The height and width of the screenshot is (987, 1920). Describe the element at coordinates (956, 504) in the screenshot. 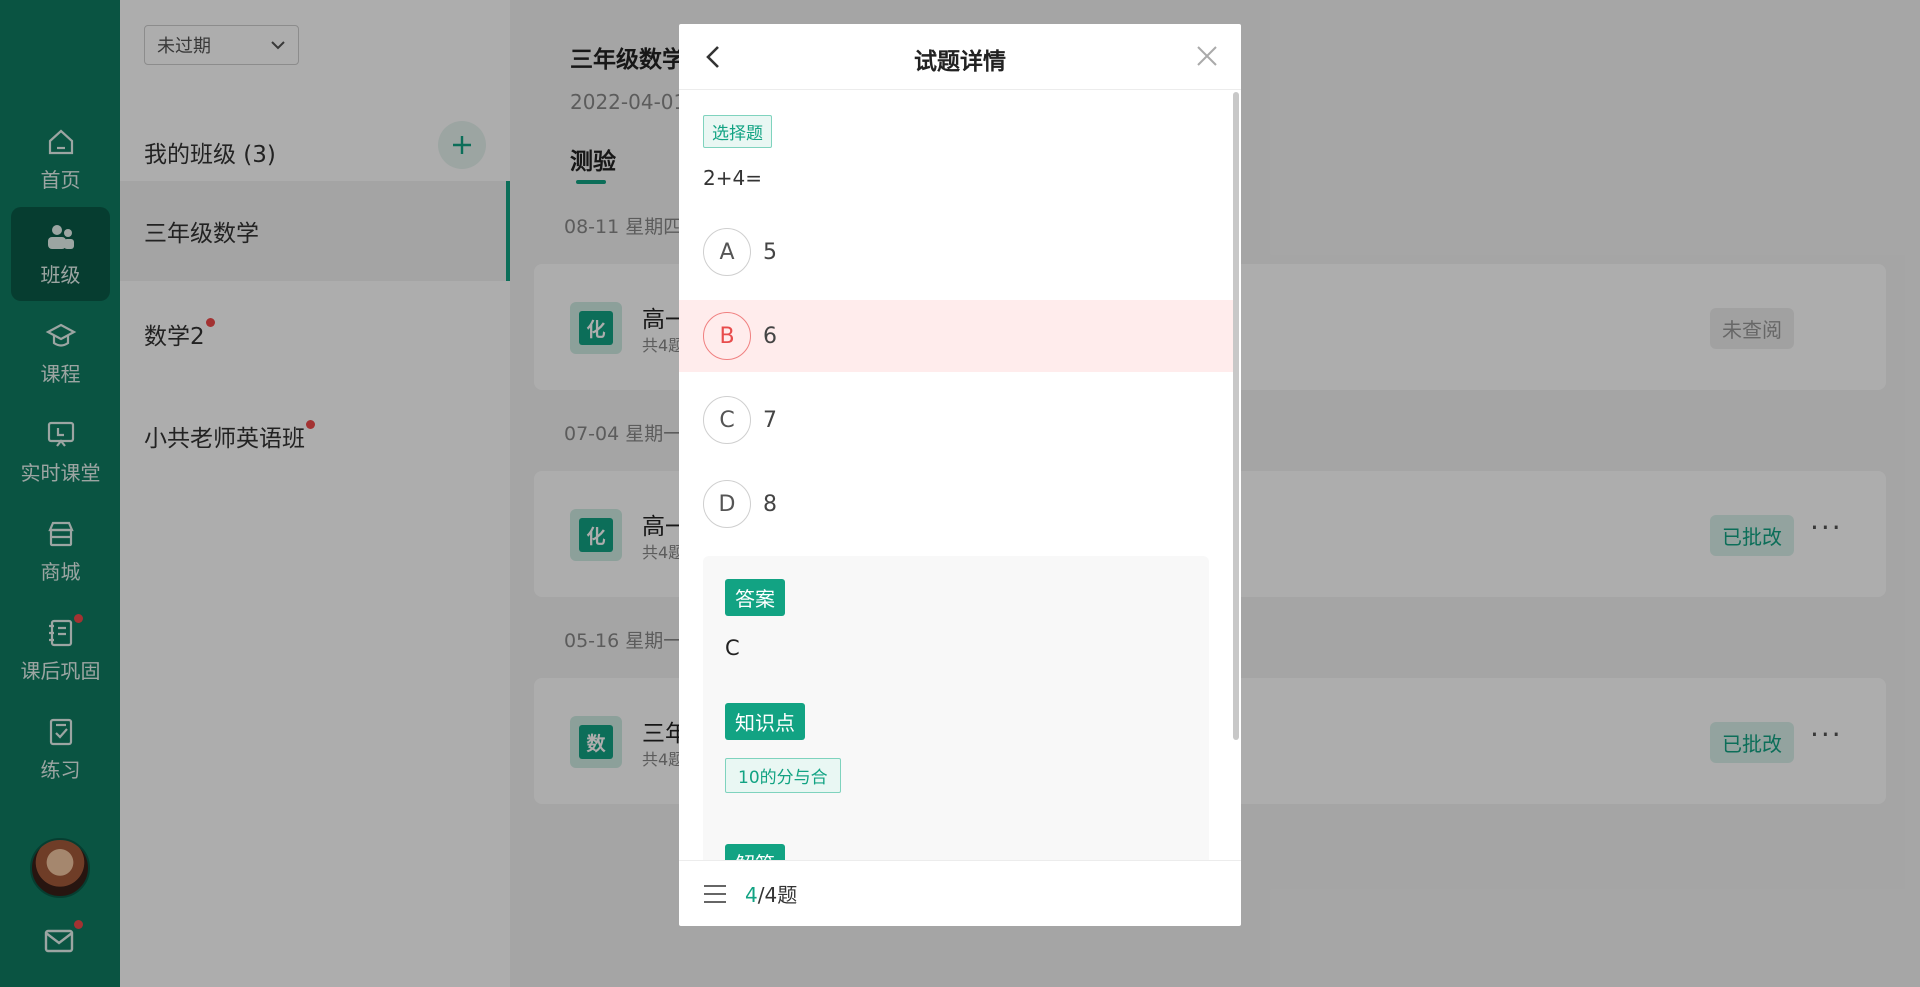

I see `option-d: D 8` at that location.